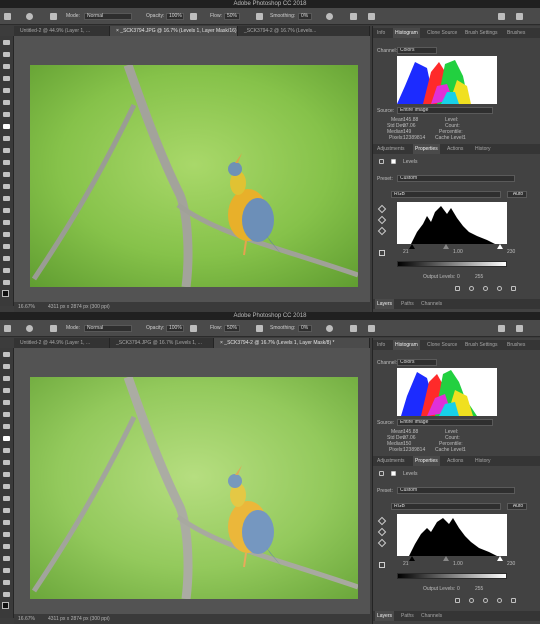 Image resolution: width=540 pixels, height=624 pixels. What do you see at coordinates (6, 150) in the screenshot?
I see `history-brush-tool-icon` at bounding box center [6, 150].